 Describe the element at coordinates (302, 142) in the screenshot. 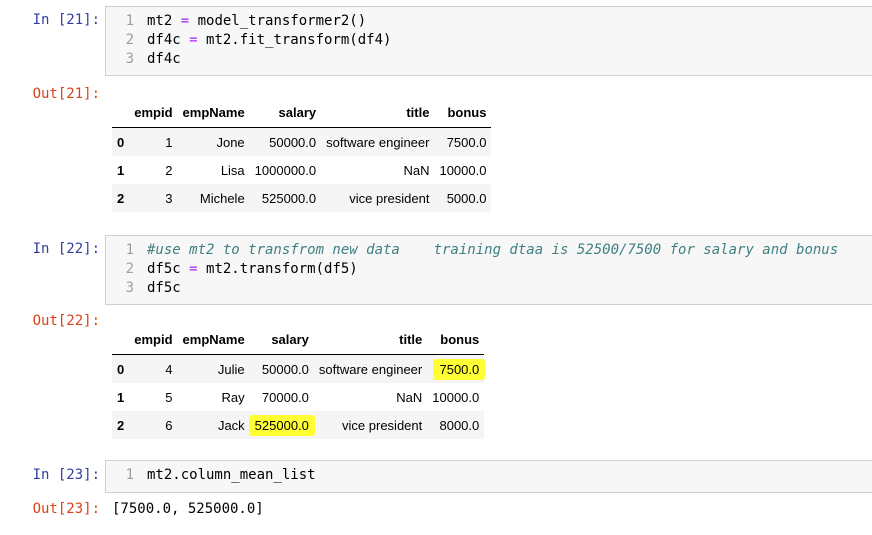

I see `table-row: 0 1 Jone 50000.0 software engineer 7500.0` at that location.